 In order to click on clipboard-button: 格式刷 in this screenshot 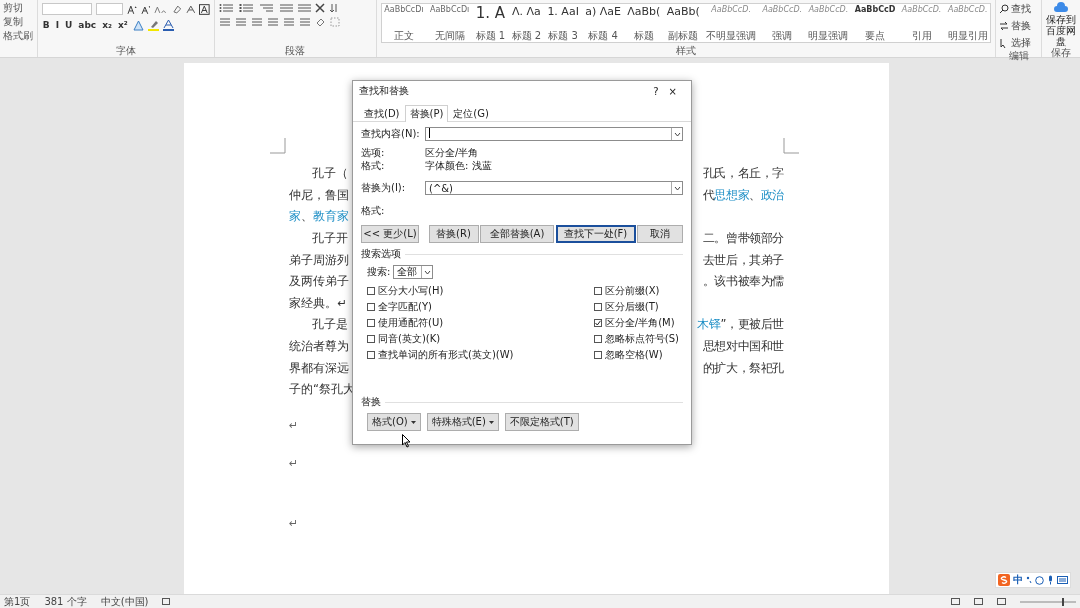, I will do `click(18, 35)`.